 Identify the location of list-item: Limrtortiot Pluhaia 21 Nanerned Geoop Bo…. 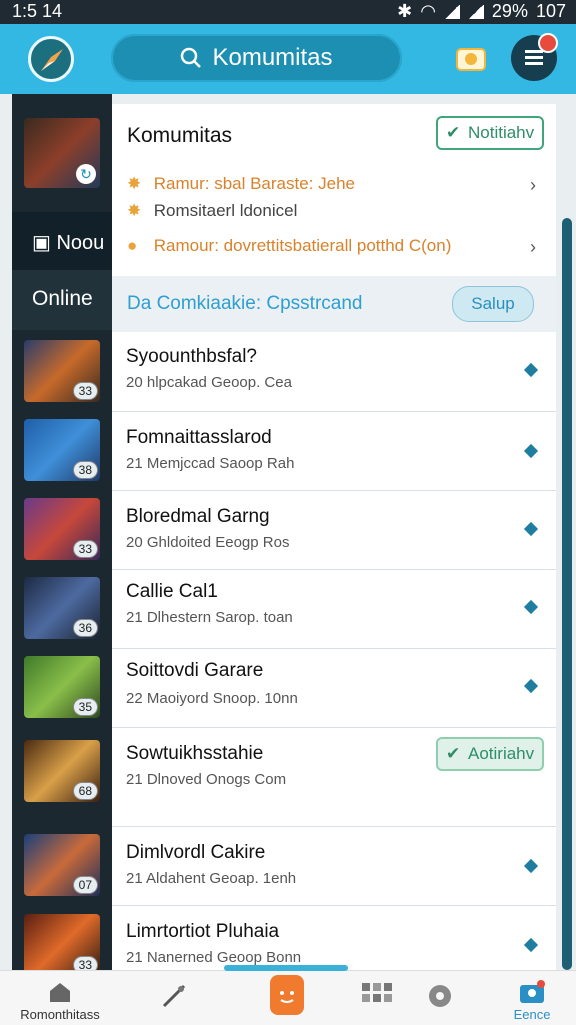
(334, 937).